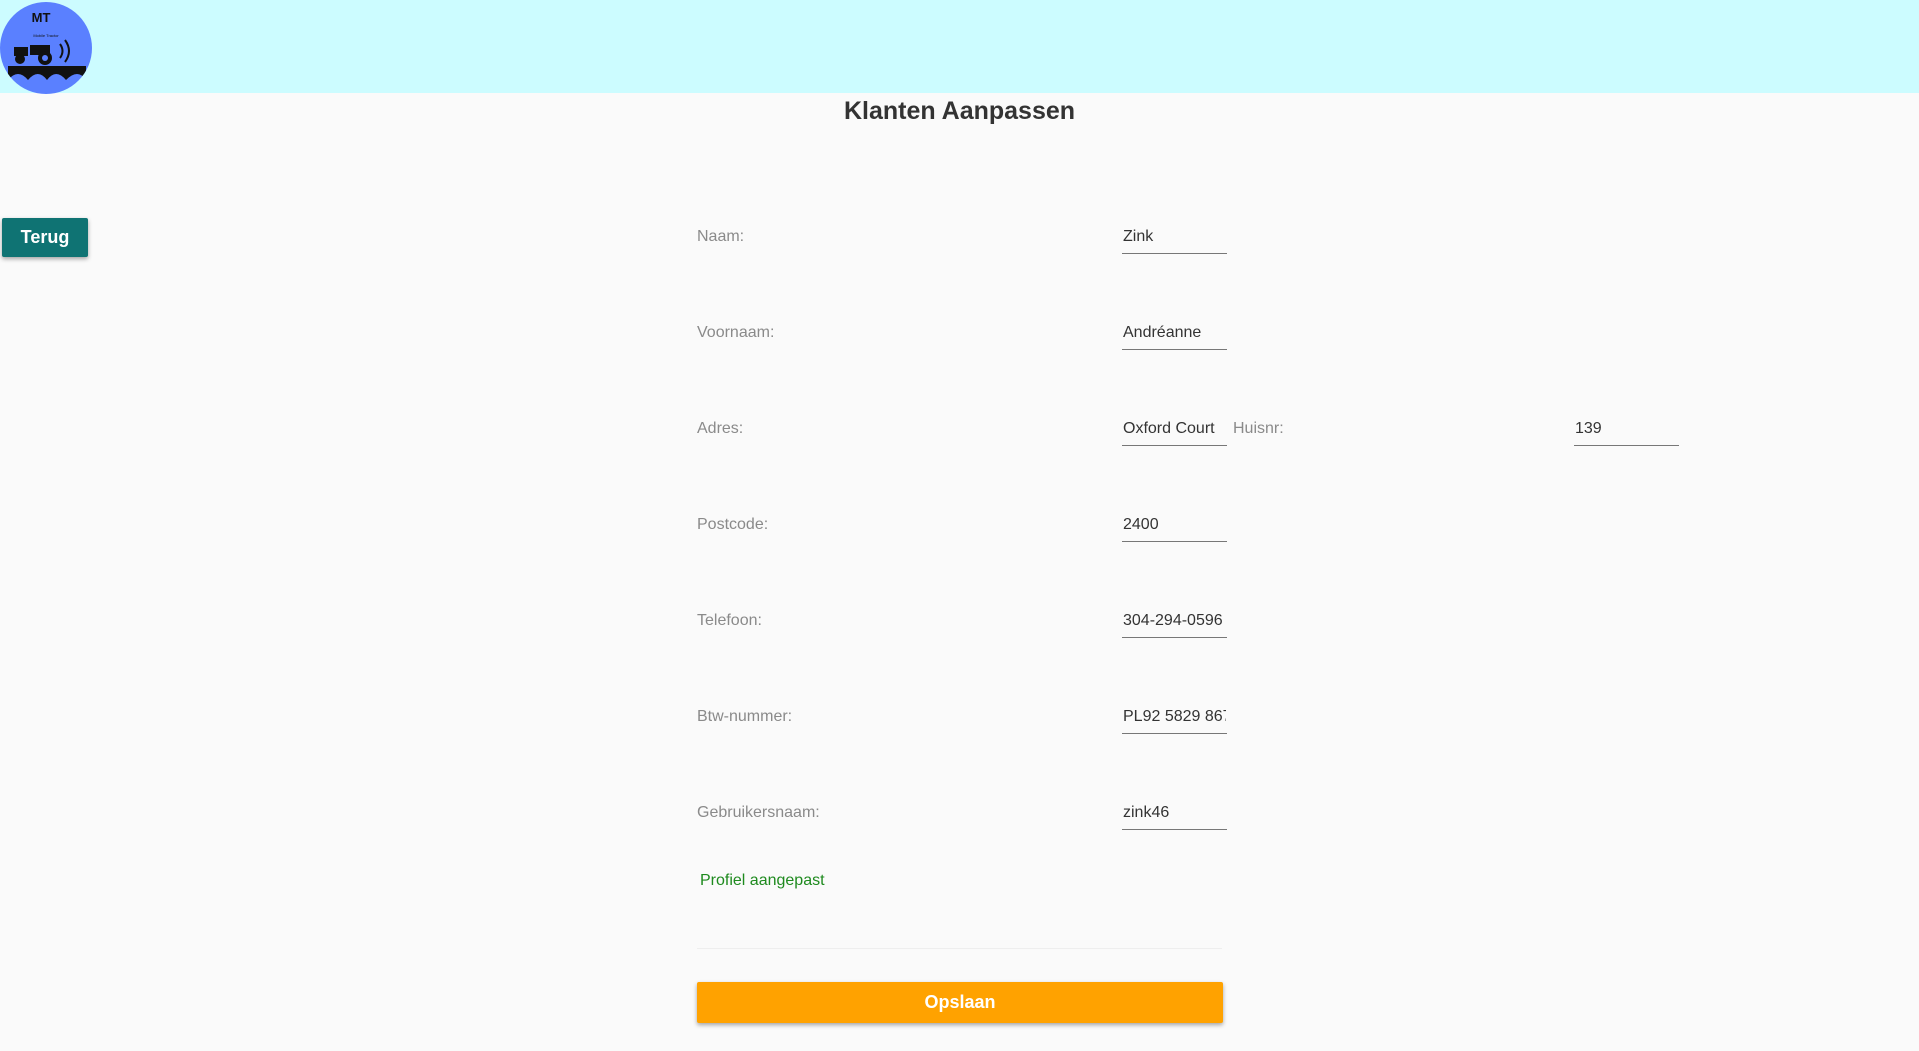  What do you see at coordinates (959, 47) in the screenshot?
I see `top-bar: MT Mobile Tractor` at bounding box center [959, 47].